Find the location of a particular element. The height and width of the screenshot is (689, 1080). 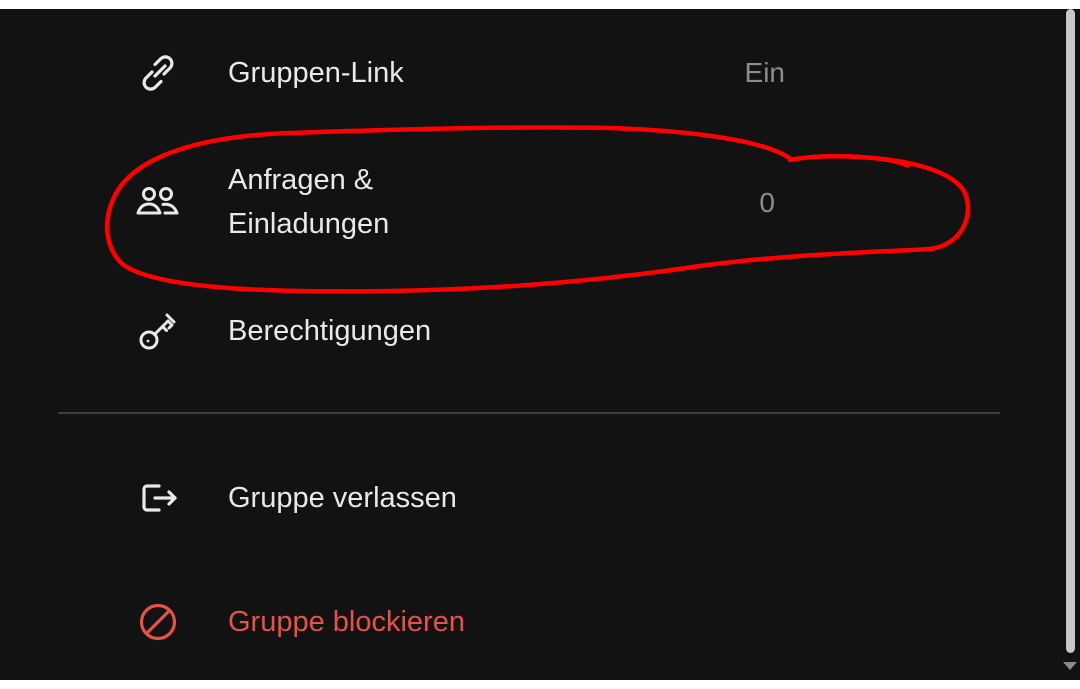

link-icon is located at coordinates (158, 73).